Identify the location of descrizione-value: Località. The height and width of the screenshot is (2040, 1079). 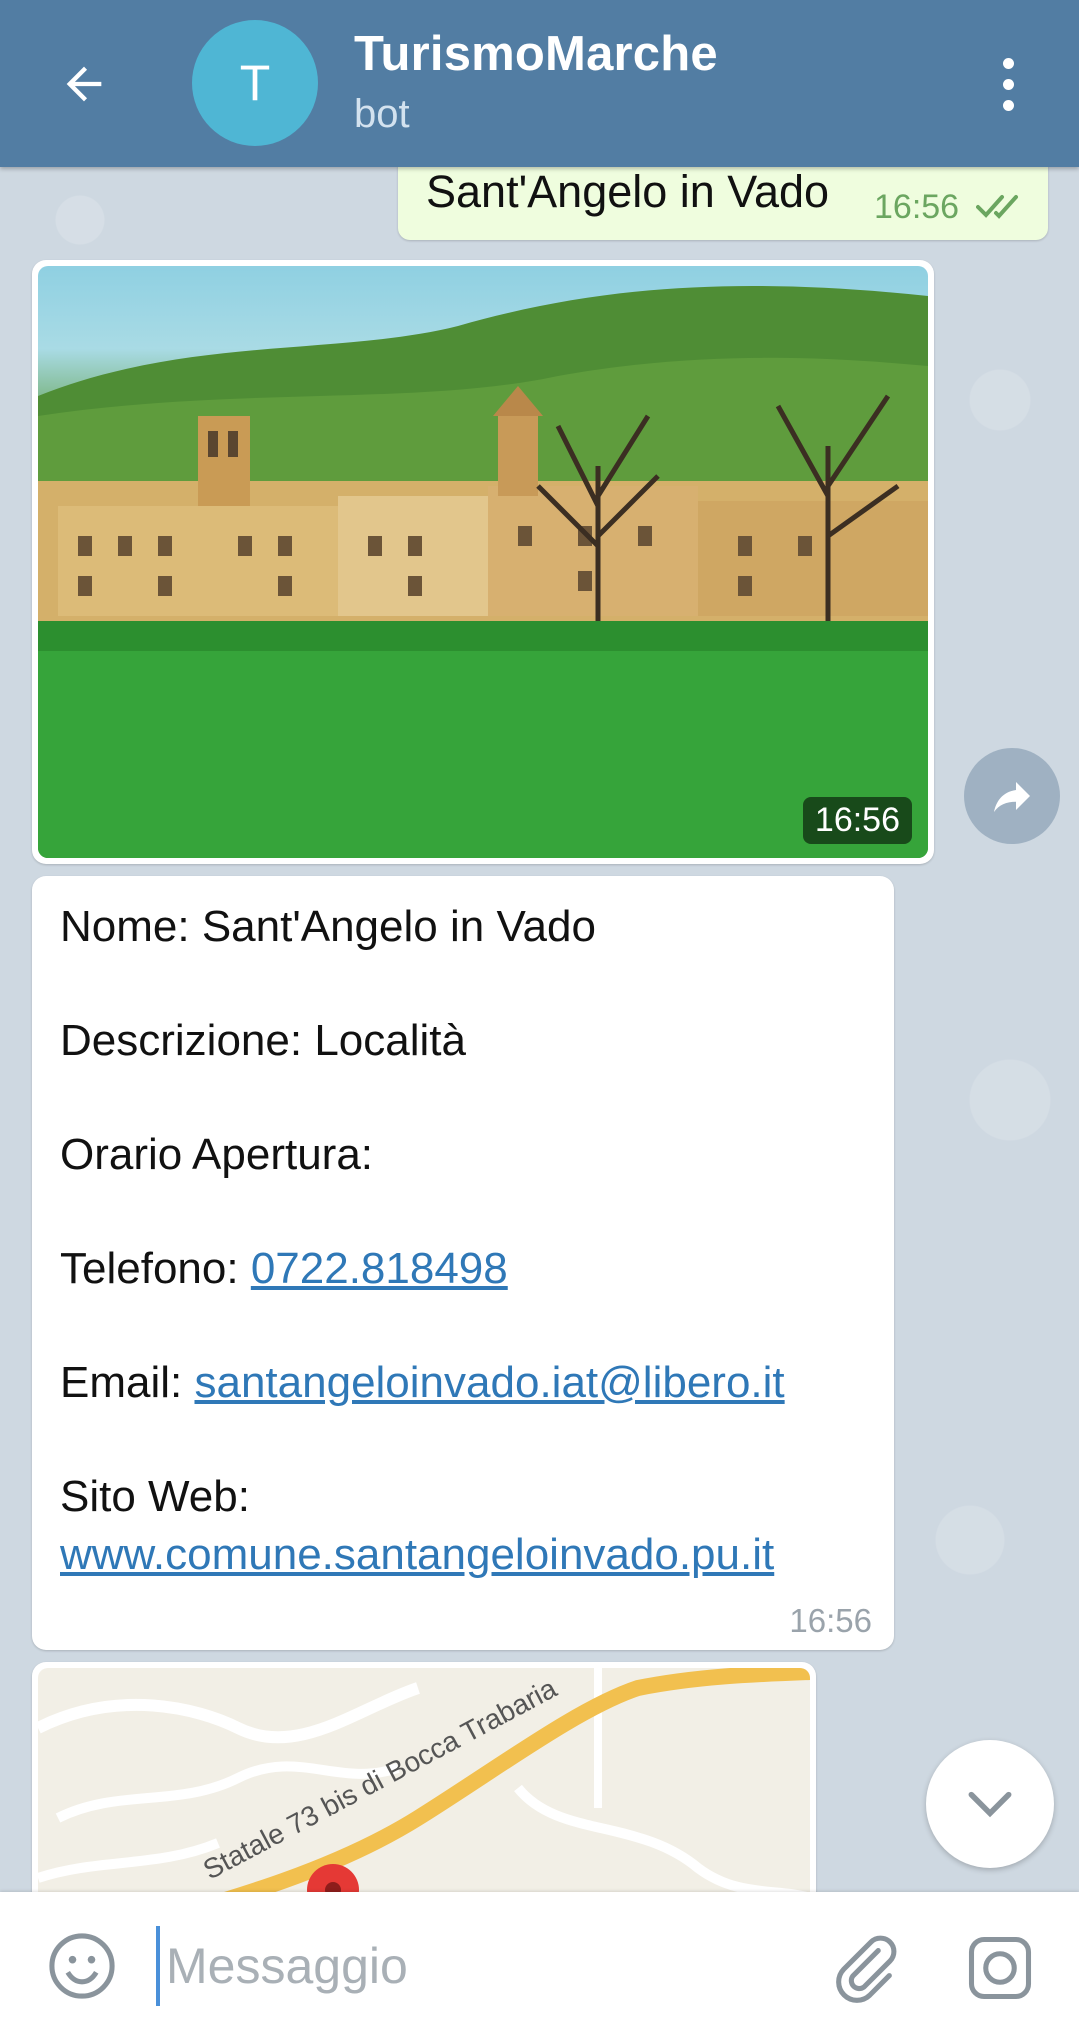
(390, 1040).